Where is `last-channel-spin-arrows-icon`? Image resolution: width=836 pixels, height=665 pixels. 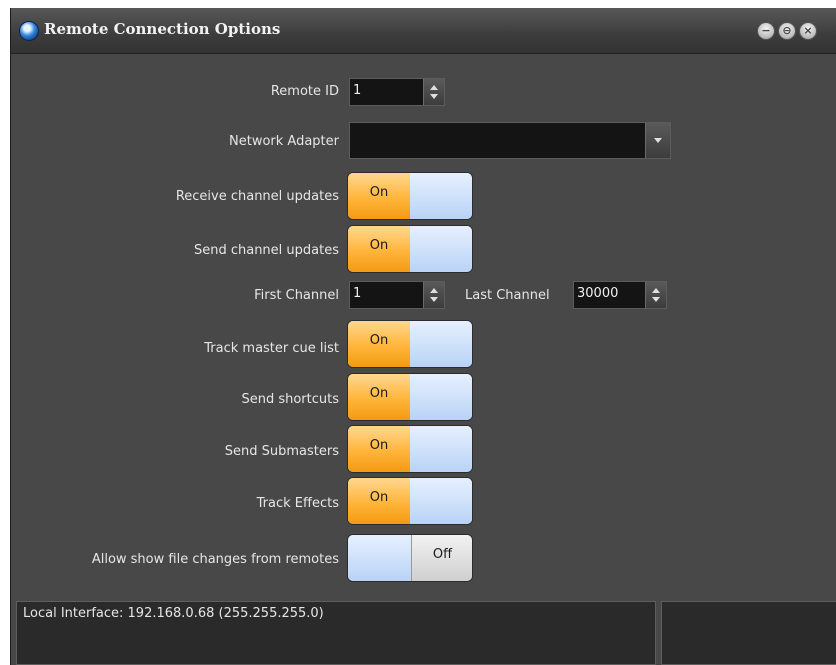
last-channel-spin-arrows-icon is located at coordinates (655, 295).